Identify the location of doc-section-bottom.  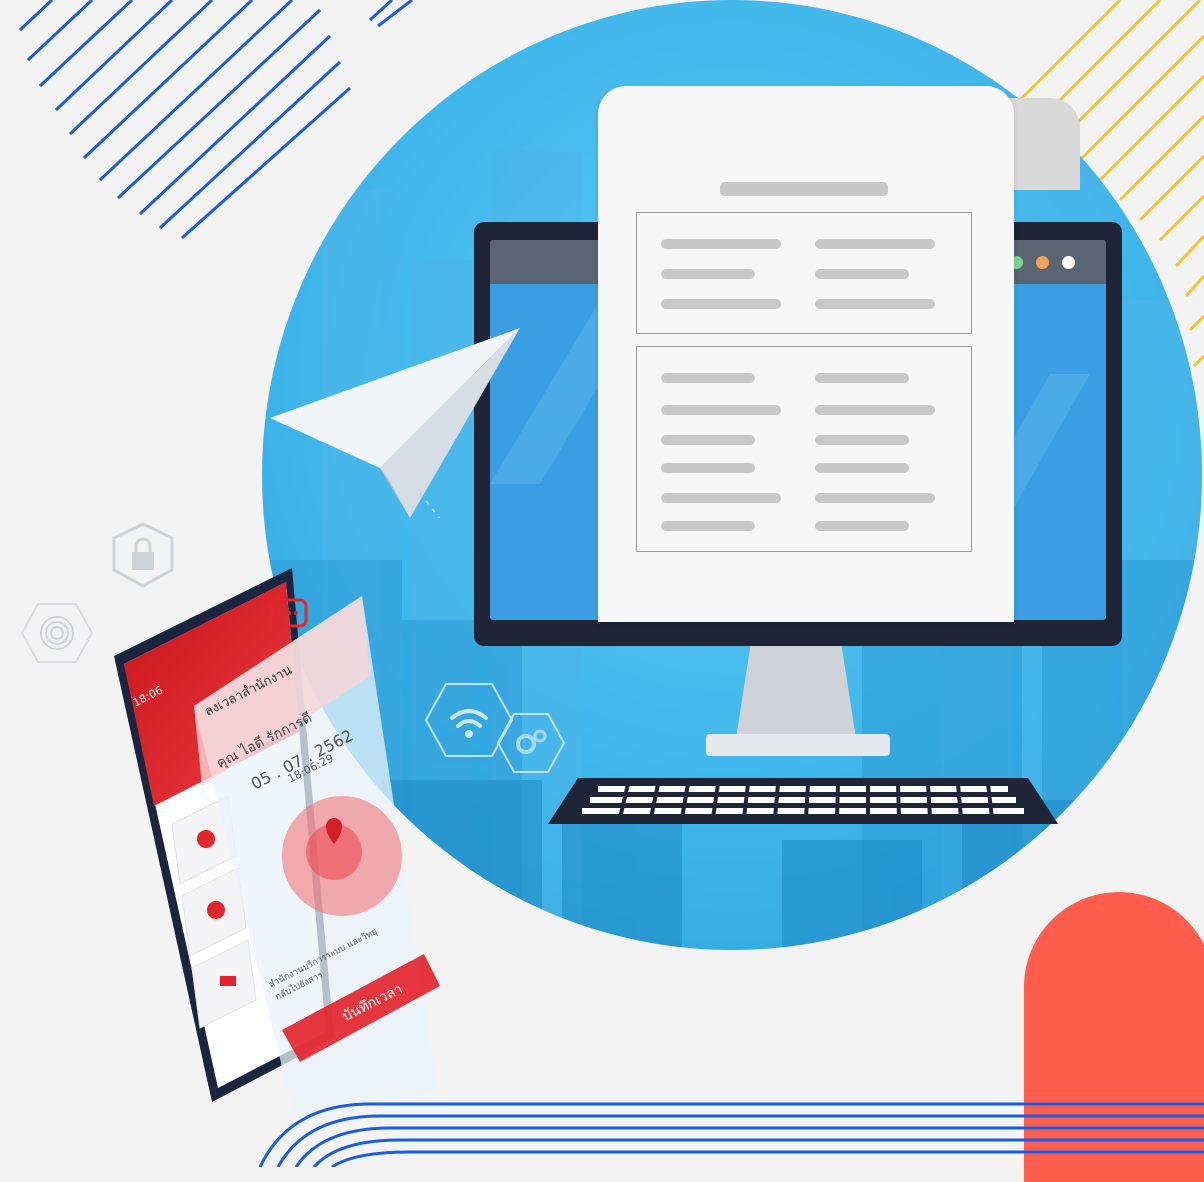
(804, 449).